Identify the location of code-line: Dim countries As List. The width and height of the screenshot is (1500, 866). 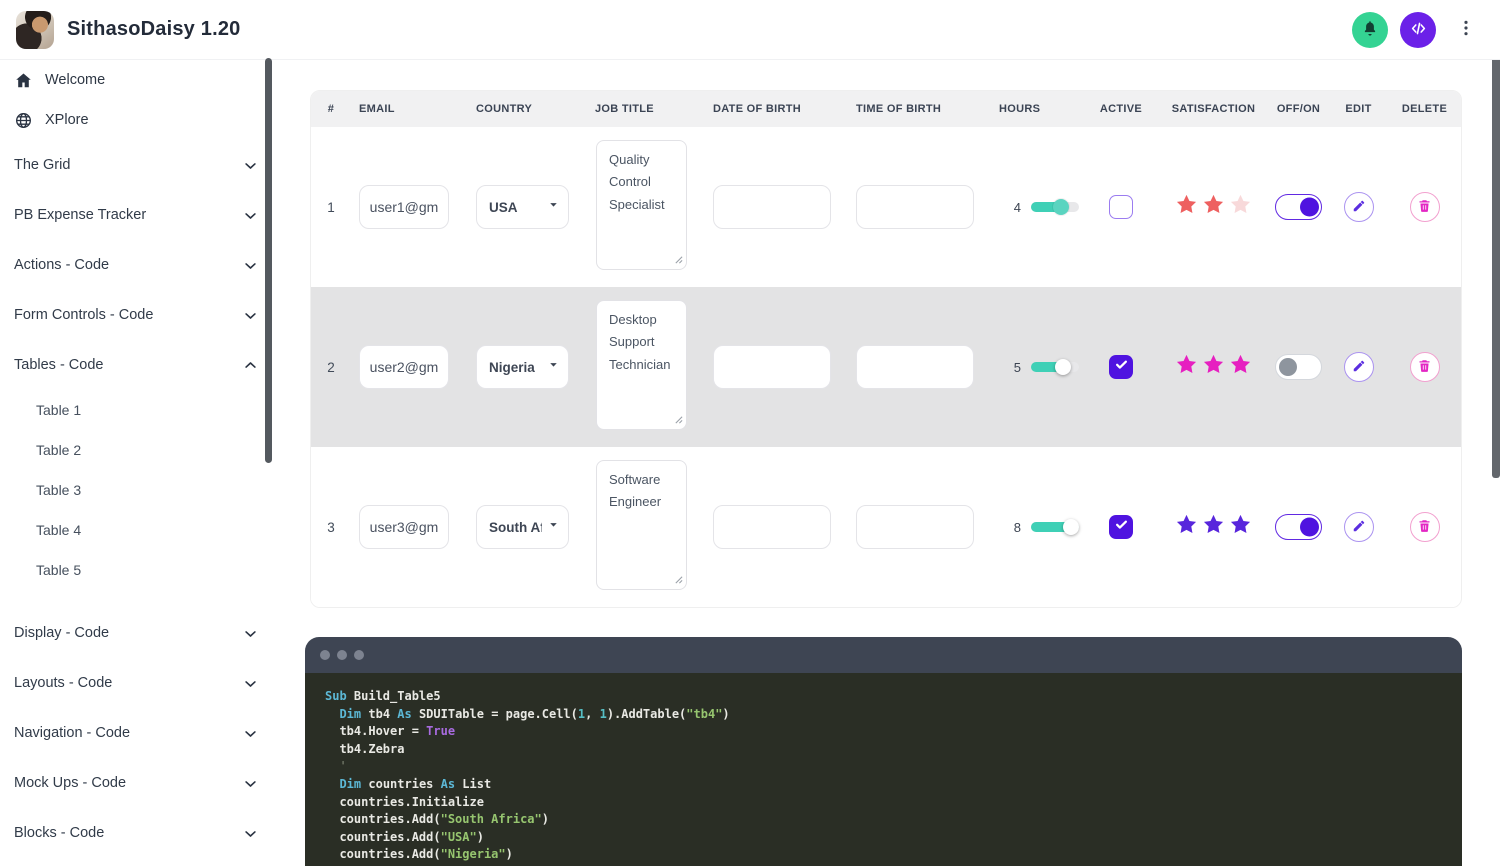
(415, 783).